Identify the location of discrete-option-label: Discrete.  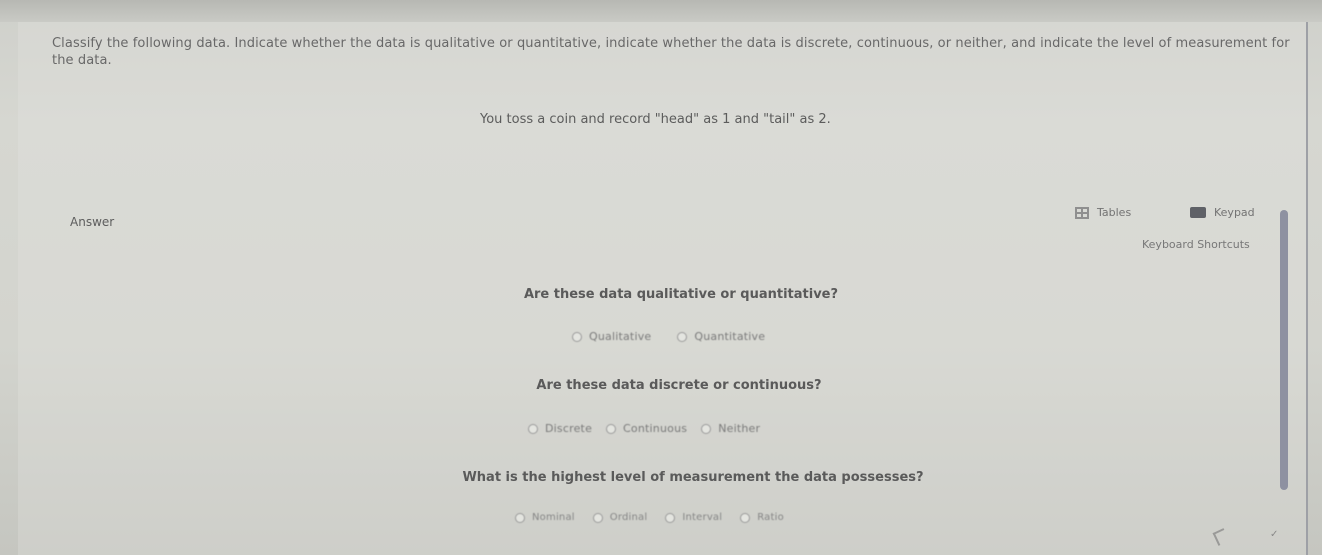
(569, 428).